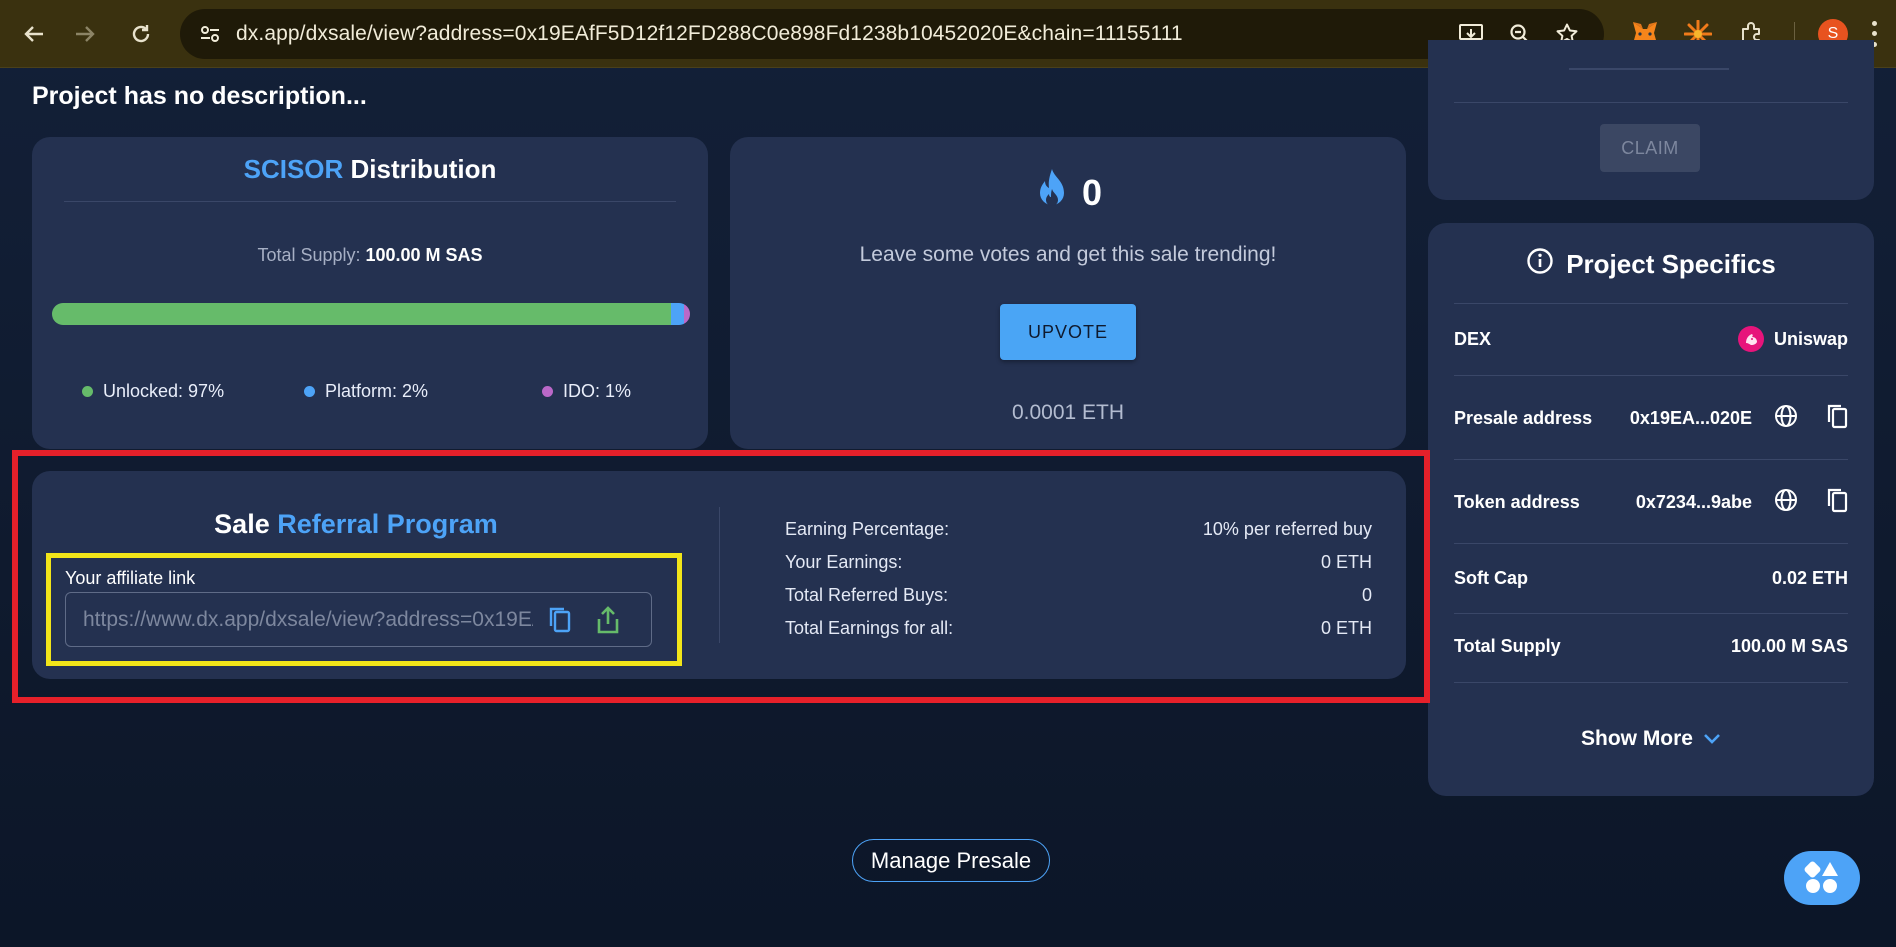  What do you see at coordinates (1637, 739) in the screenshot?
I see `show-more-label: Show More` at bounding box center [1637, 739].